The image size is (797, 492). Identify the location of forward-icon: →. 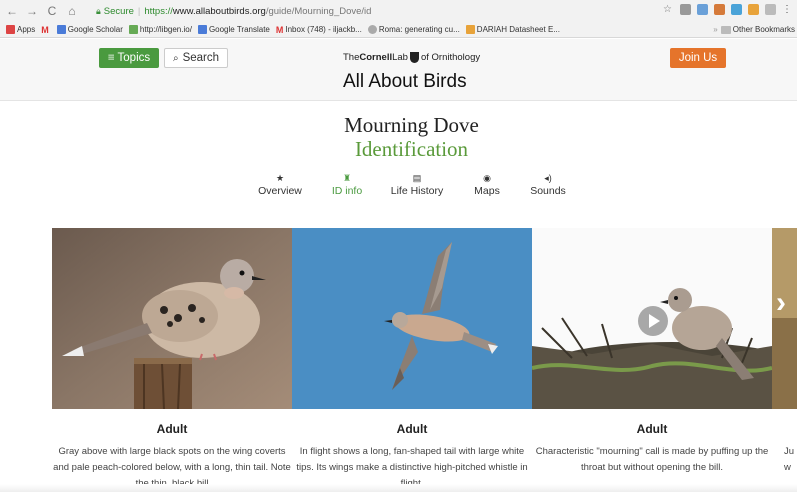
(32, 11).